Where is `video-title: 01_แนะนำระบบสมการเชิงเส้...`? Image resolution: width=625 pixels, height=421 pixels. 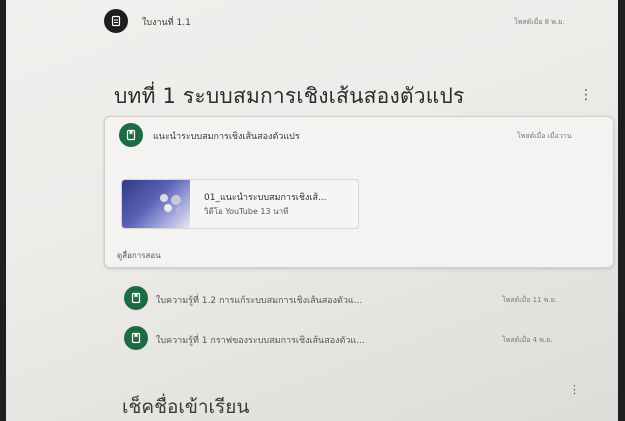 video-title: 01_แนะนำระบบสมการเชิงเส้... is located at coordinates (265, 198).